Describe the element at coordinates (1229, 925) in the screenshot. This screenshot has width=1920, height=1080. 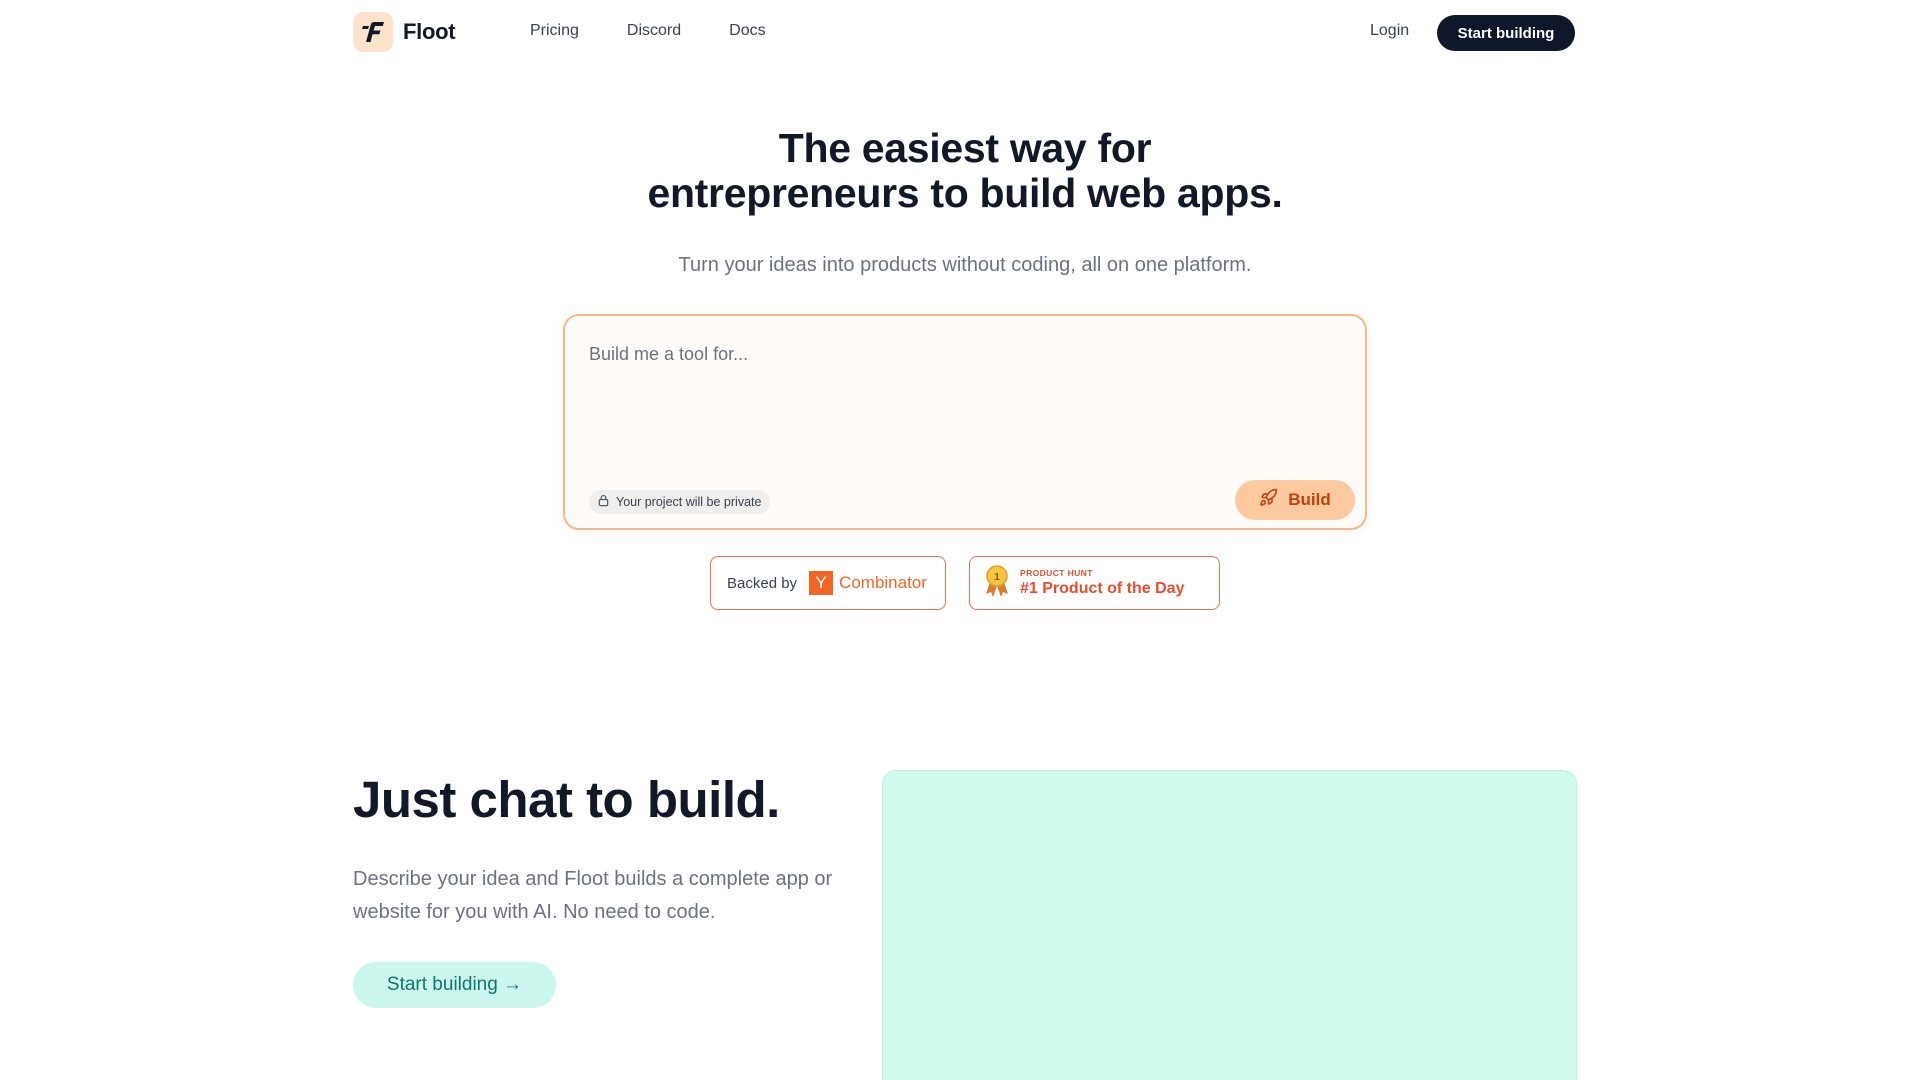
I see `demo-preview-panel` at that location.